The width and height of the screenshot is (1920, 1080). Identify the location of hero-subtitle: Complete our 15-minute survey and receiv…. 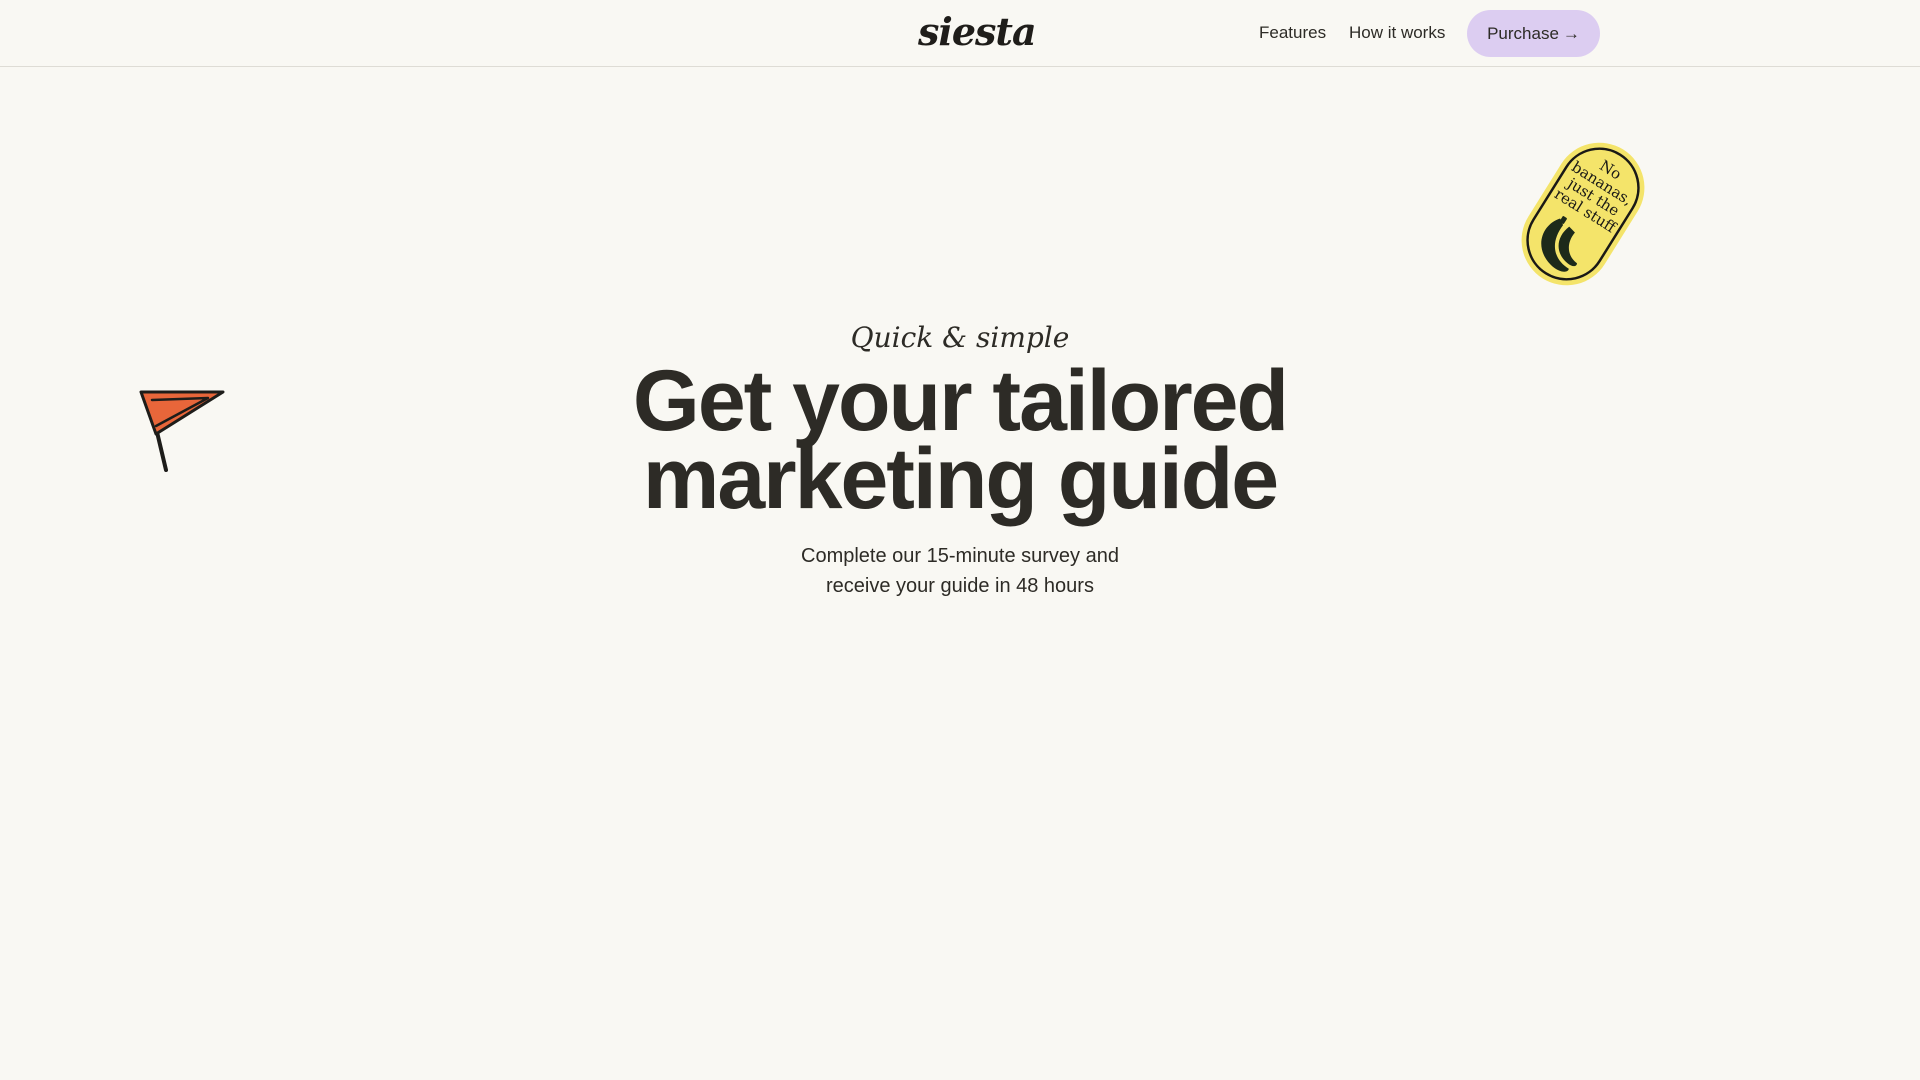
(960, 571).